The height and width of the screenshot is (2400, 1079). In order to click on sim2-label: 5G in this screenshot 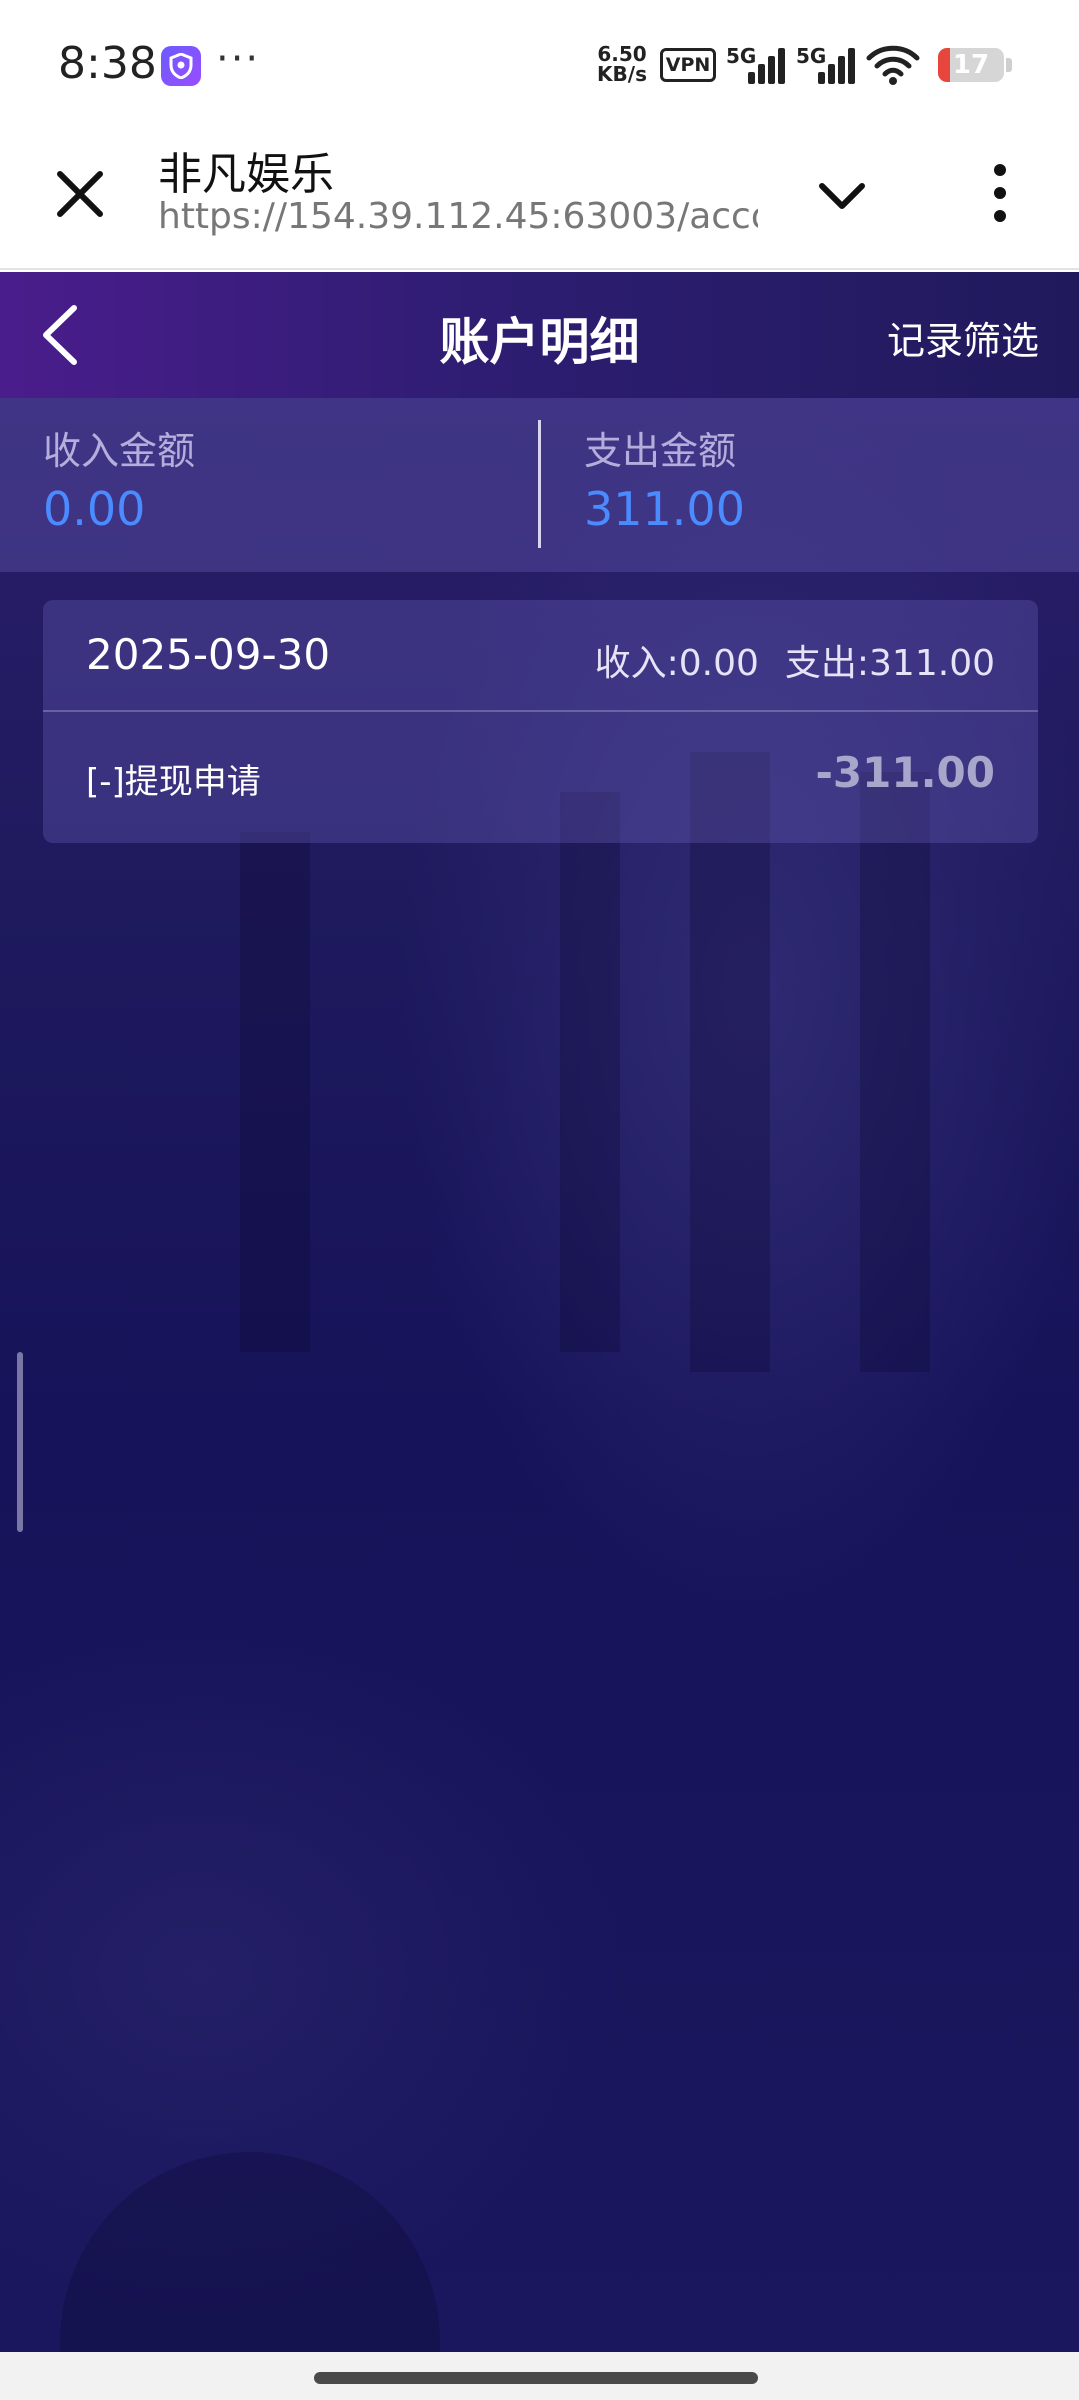, I will do `click(811, 56)`.